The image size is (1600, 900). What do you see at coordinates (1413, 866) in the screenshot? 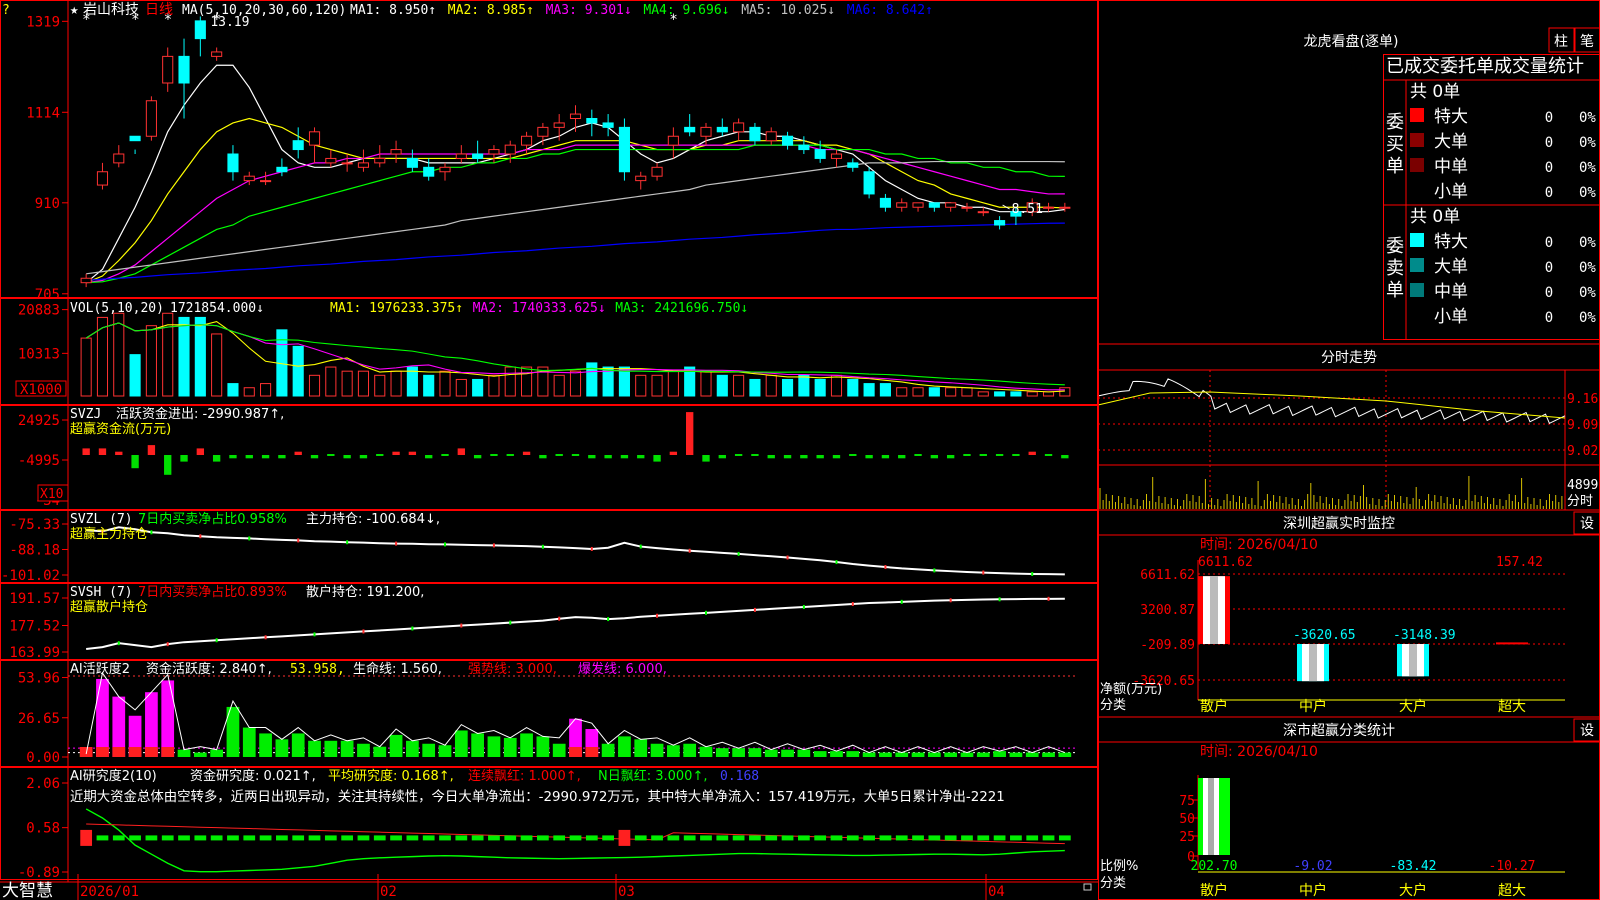
I see `sm-bar-label: -83.42` at bounding box center [1413, 866].